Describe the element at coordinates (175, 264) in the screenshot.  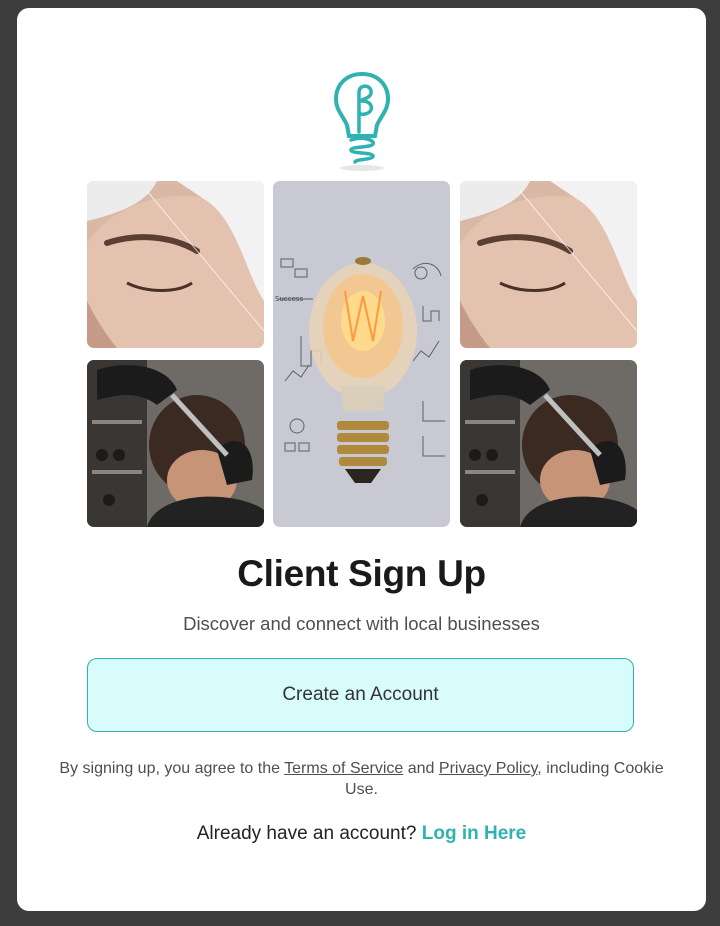
I see `eyebrow-threading-photo-left` at that location.